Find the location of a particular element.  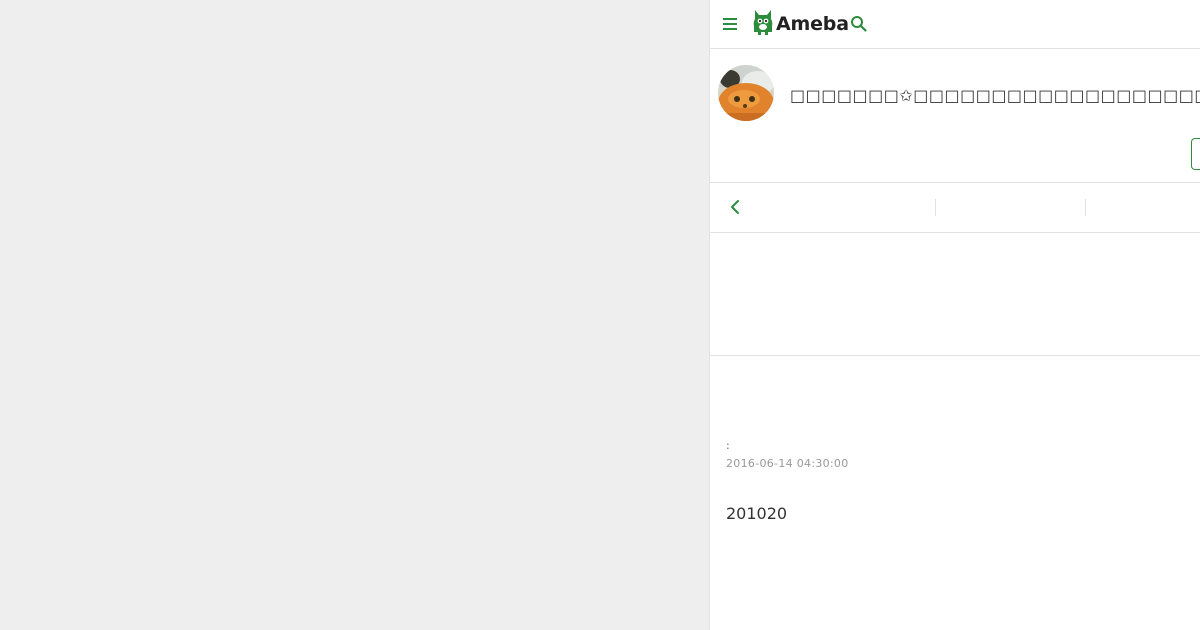

ameba-mascot-icon is located at coordinates (763, 24).